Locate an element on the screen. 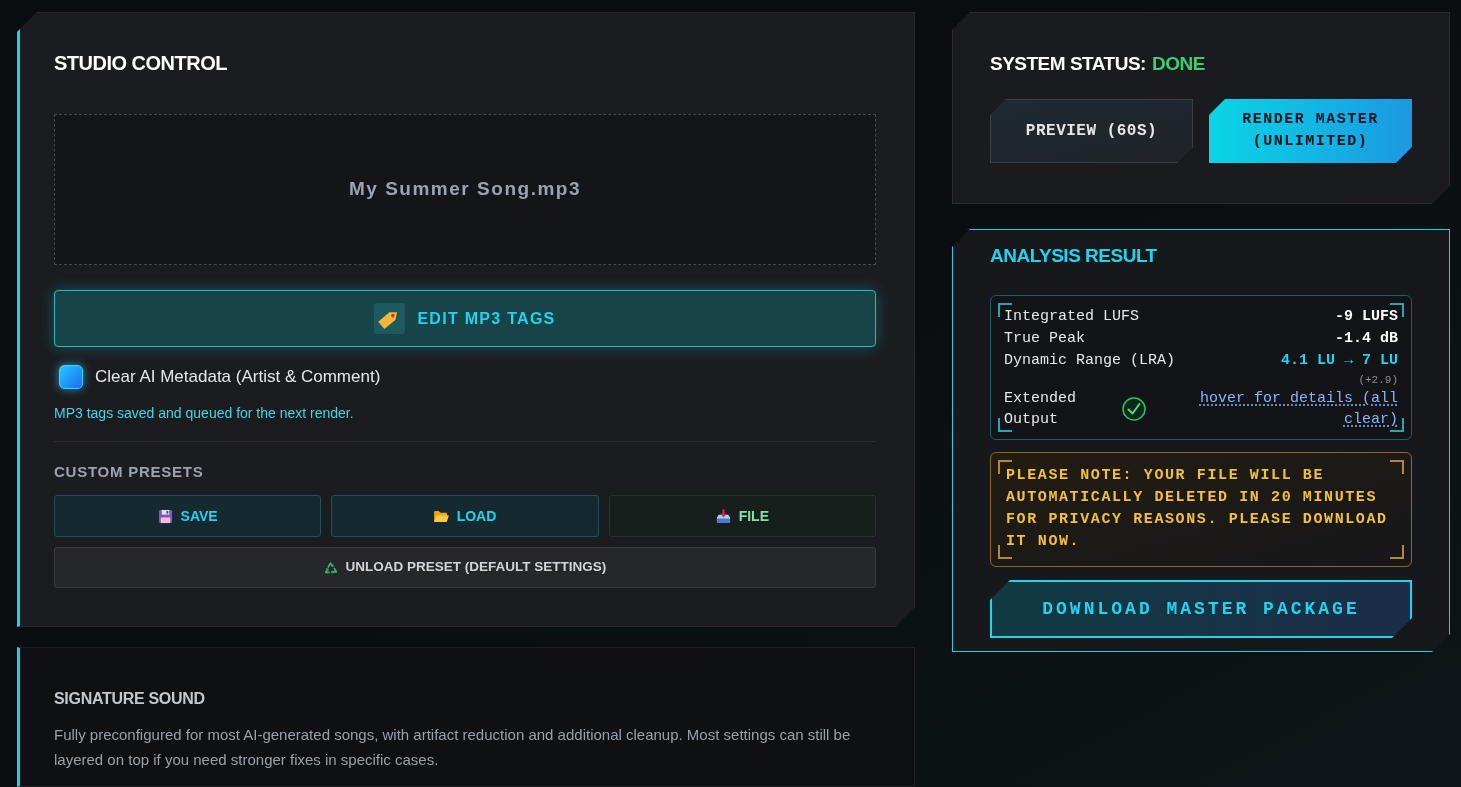  metric-value: 4.1 LU → 7 LU is located at coordinates (1339, 361).